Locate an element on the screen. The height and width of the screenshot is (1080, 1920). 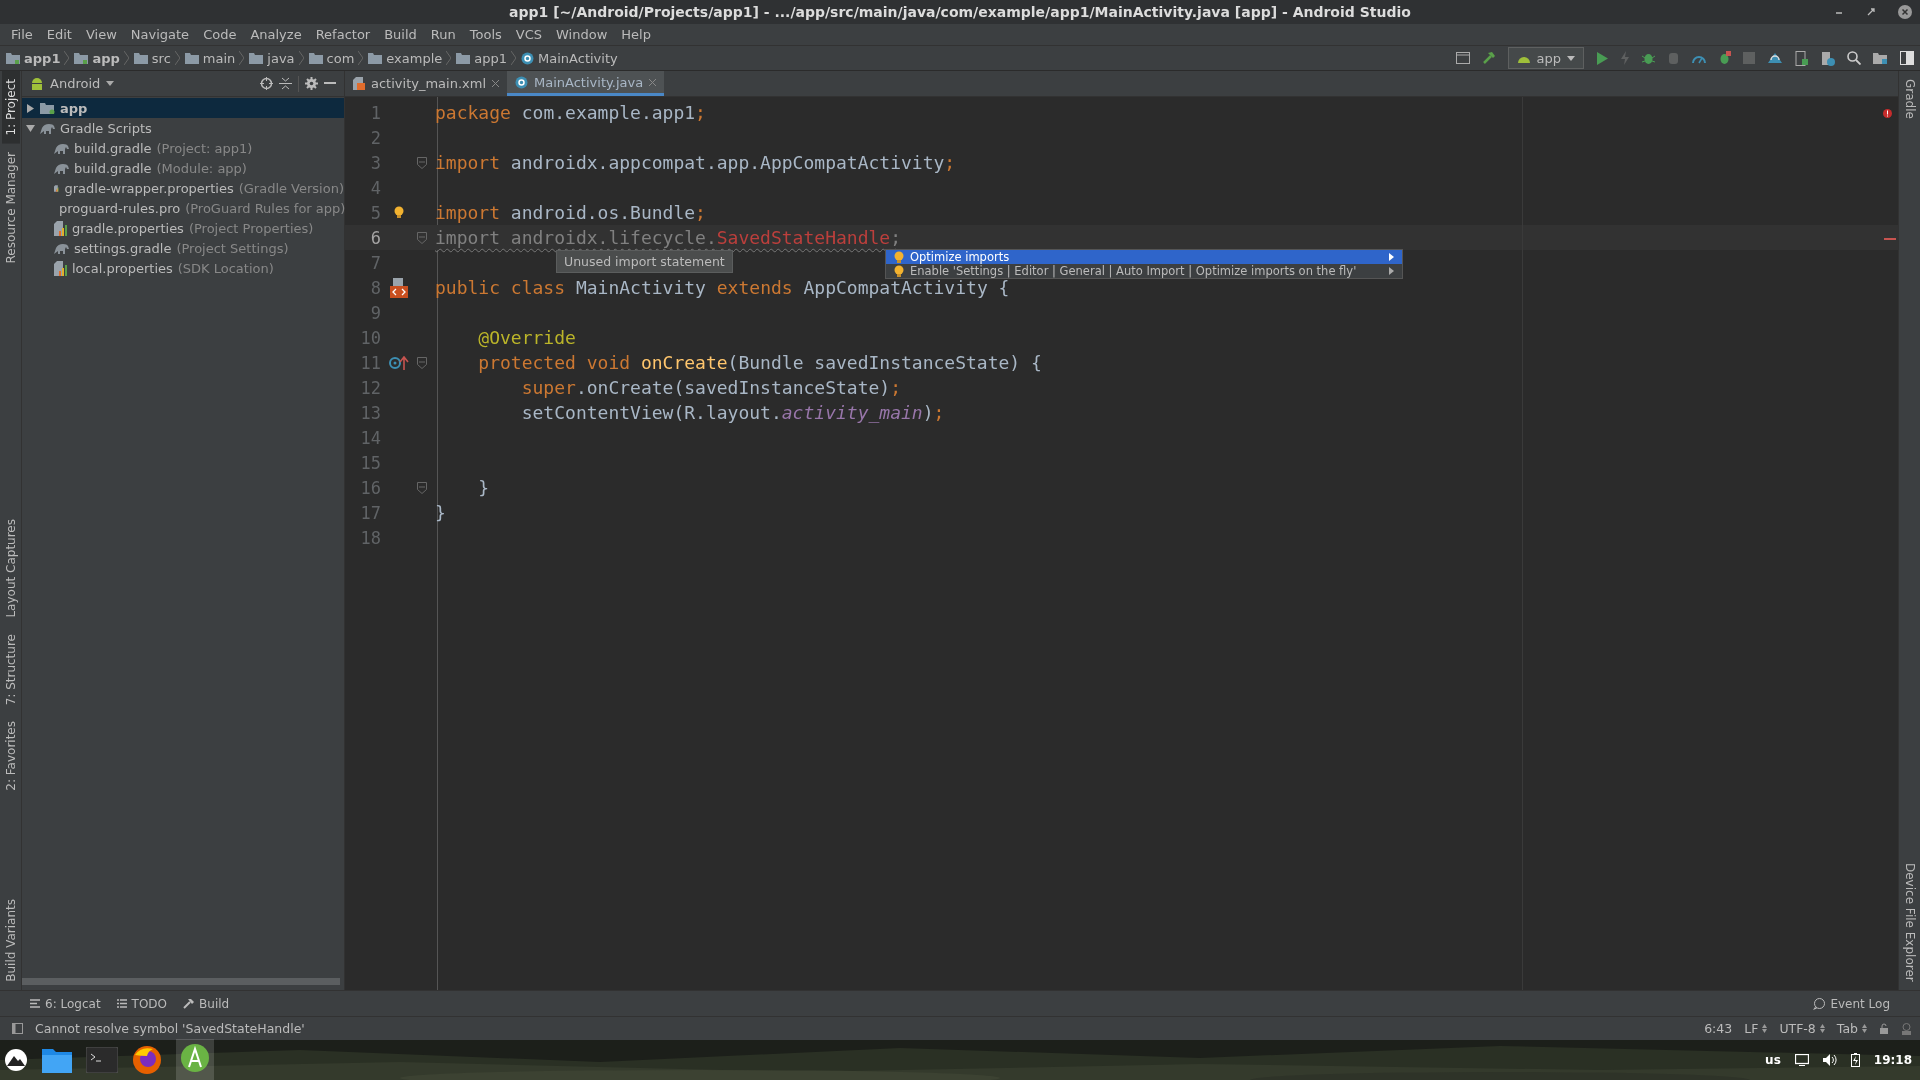
tree-item: build.gradle (Project: app1) is located at coordinates (183, 148).